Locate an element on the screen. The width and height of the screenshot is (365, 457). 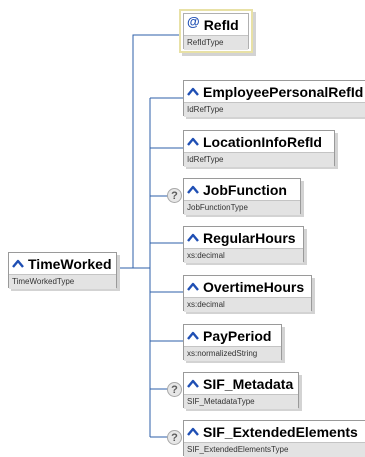
child-element-name: PayPeriod is located at coordinates (237, 335).